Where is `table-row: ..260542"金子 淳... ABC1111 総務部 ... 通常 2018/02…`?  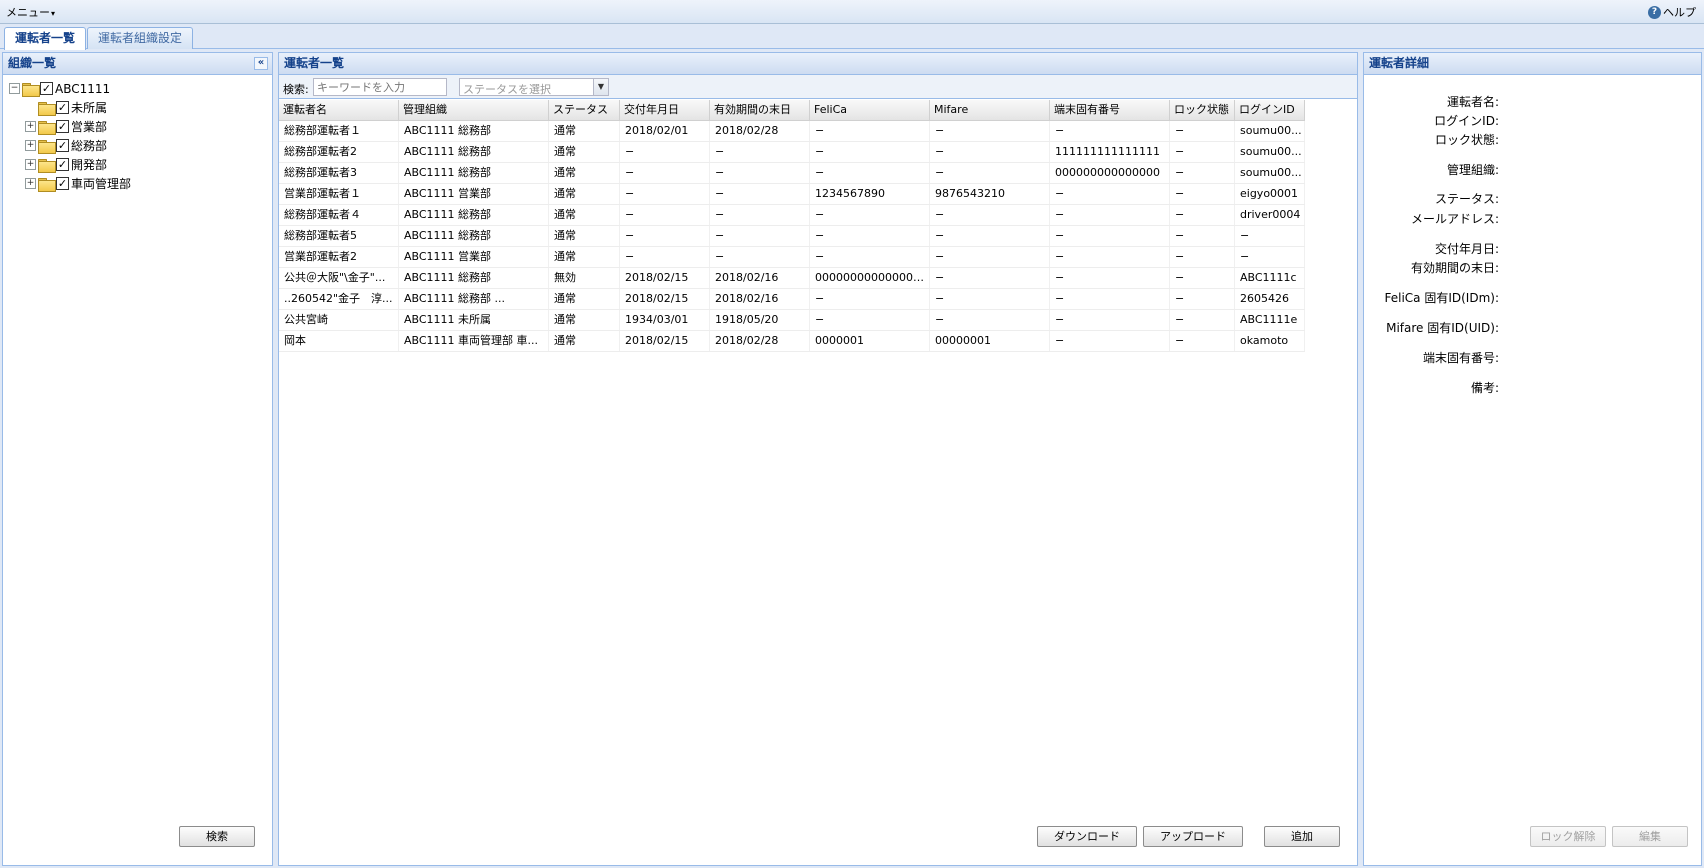 table-row: ..260542"金子 淳... ABC1111 総務部 ... 通常 2018/02… is located at coordinates (792, 299).